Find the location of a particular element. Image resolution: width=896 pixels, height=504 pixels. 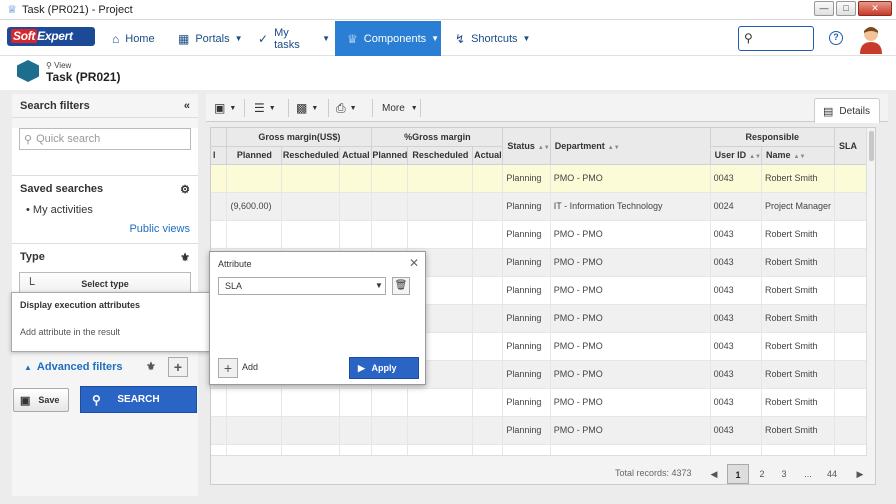

hierarchy-icon: ☰ is located at coordinates (259, 108).